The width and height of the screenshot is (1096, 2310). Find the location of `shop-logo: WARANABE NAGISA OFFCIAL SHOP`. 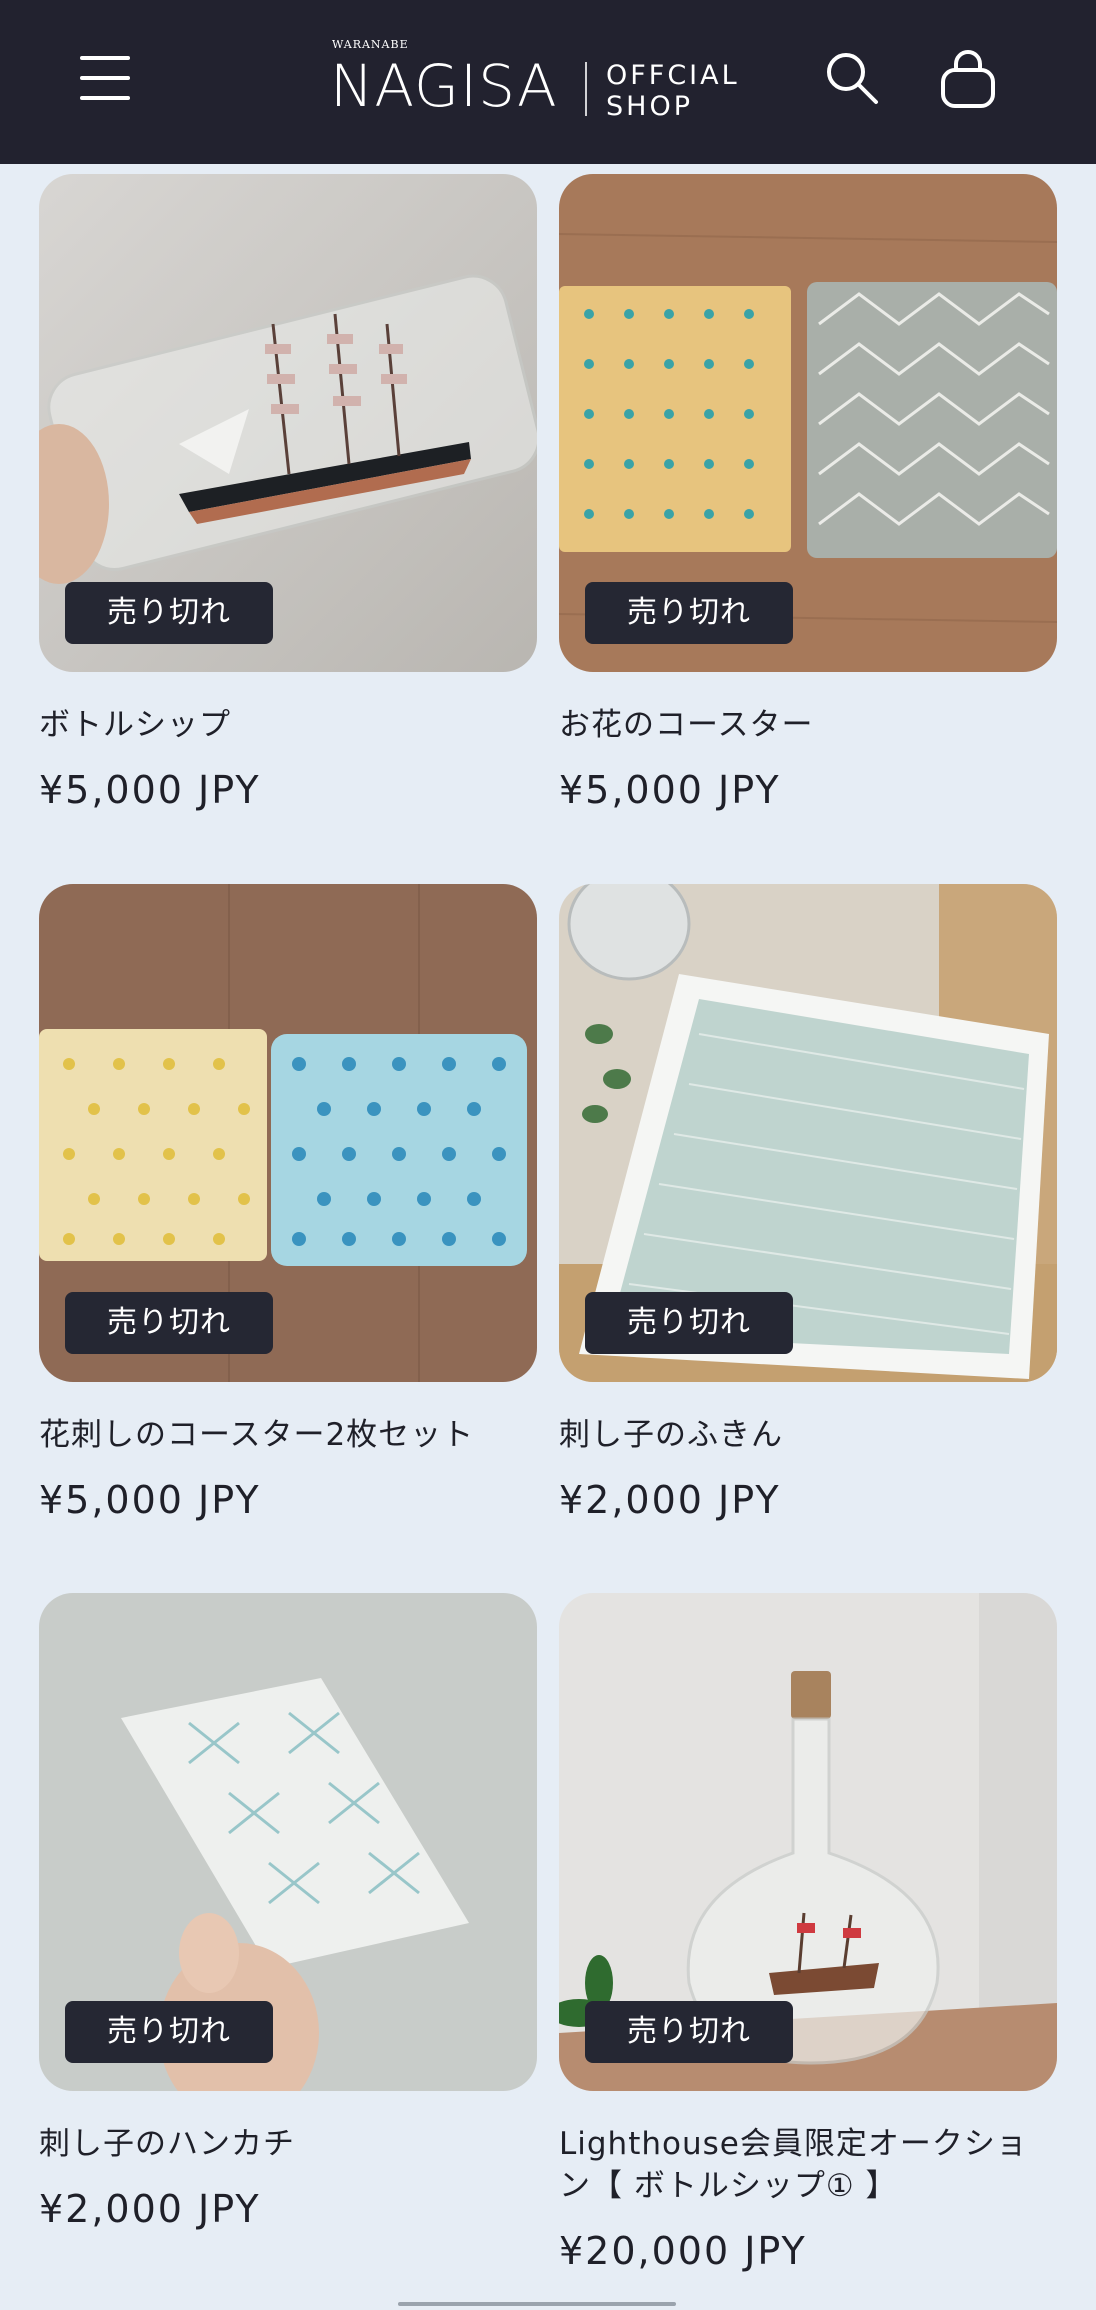

shop-logo: WARANABE NAGISA OFFCIAL SHOP is located at coordinates (550, 80).